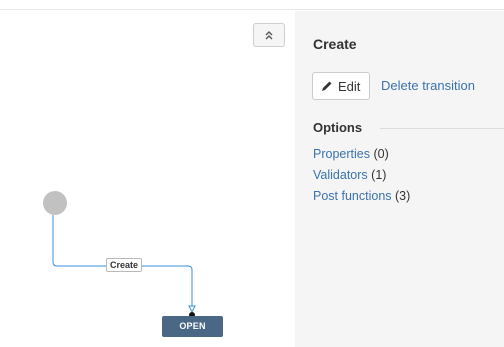  Describe the element at coordinates (403, 196) in the screenshot. I see `post-functions-count: (3)` at that location.